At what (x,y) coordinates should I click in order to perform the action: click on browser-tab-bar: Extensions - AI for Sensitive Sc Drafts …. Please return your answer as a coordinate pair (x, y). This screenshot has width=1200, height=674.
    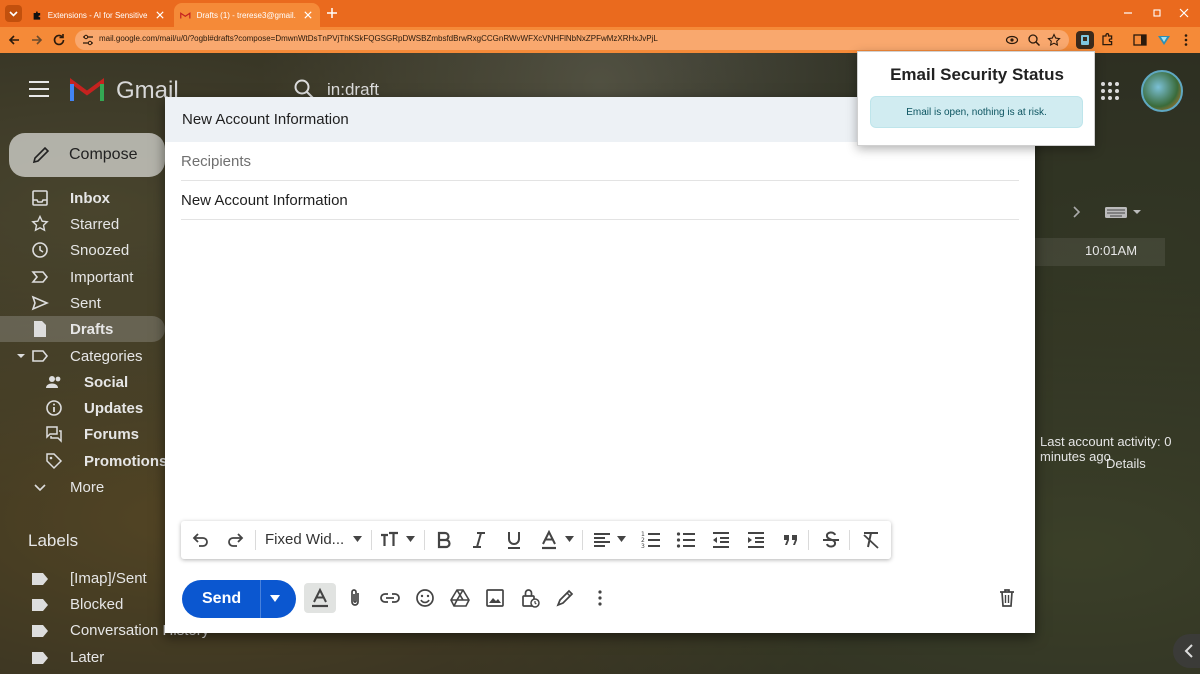
    Looking at the image, I should click on (600, 13).